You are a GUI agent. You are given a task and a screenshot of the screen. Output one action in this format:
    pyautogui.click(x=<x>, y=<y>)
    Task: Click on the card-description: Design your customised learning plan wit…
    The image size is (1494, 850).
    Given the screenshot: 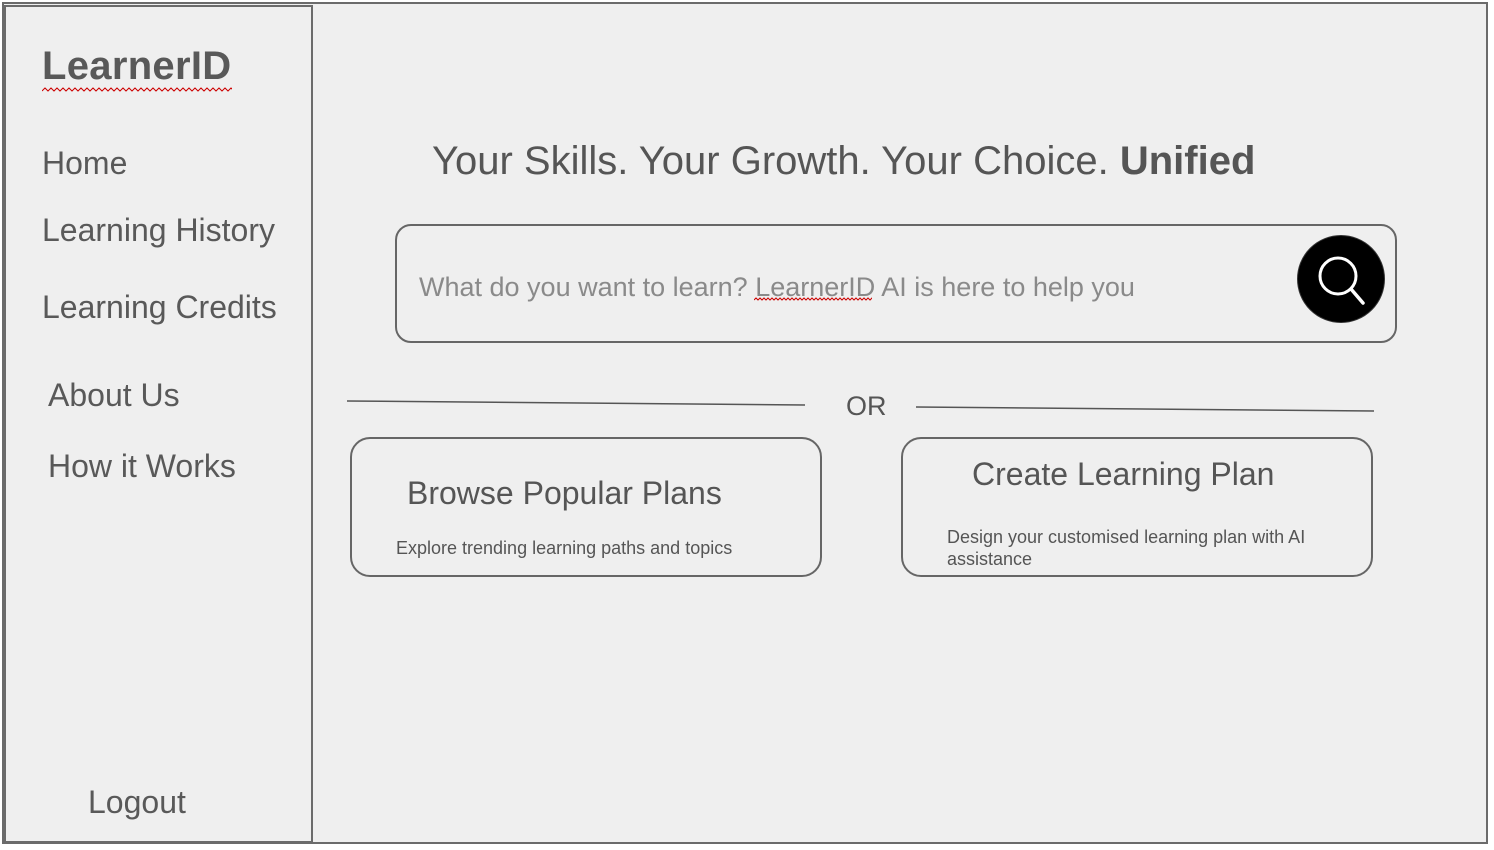 What is the action you would take?
    pyautogui.click(x=1126, y=548)
    